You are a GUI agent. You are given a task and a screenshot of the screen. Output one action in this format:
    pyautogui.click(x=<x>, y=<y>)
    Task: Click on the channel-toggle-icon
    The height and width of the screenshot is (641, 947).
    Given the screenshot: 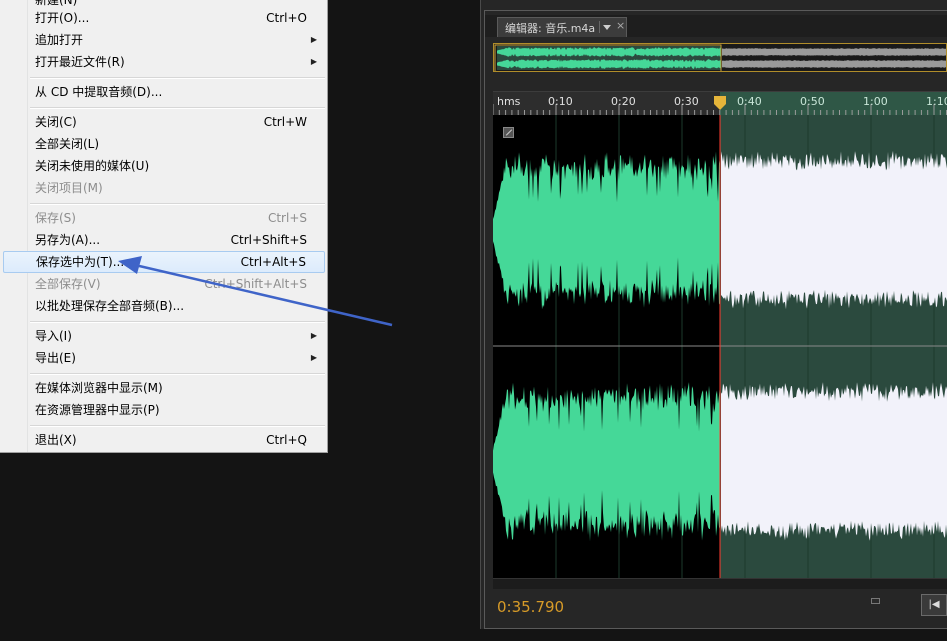 What is the action you would take?
    pyautogui.click(x=508, y=132)
    